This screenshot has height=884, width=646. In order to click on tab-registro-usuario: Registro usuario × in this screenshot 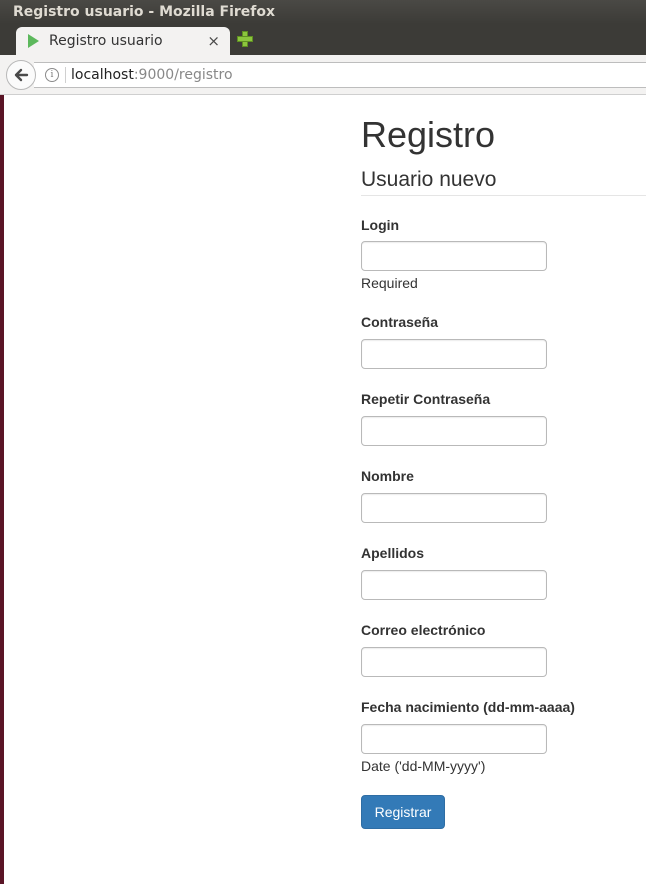, I will do `click(123, 41)`.